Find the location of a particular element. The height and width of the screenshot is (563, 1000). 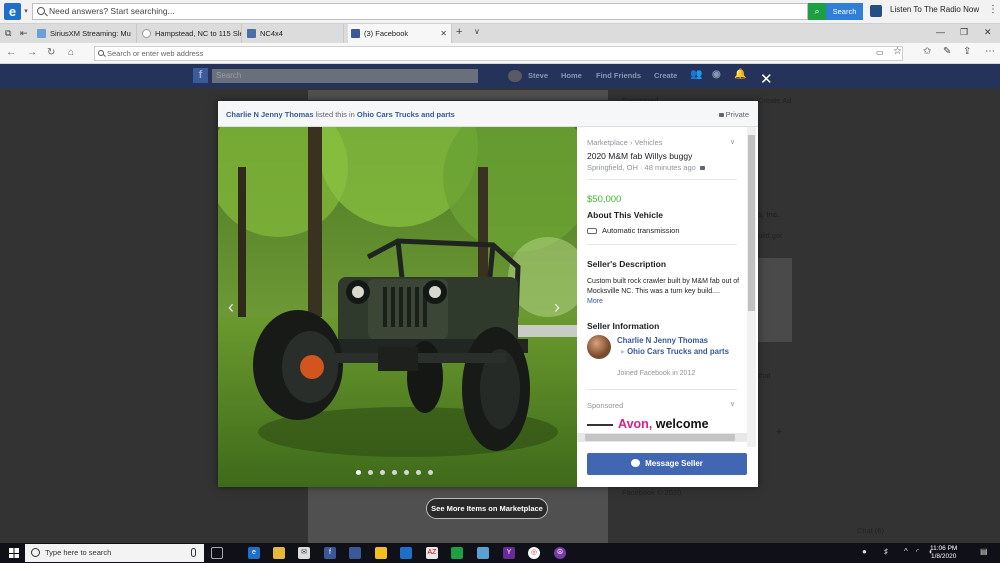

app-icon-az: AZ is located at coordinates (432, 553).